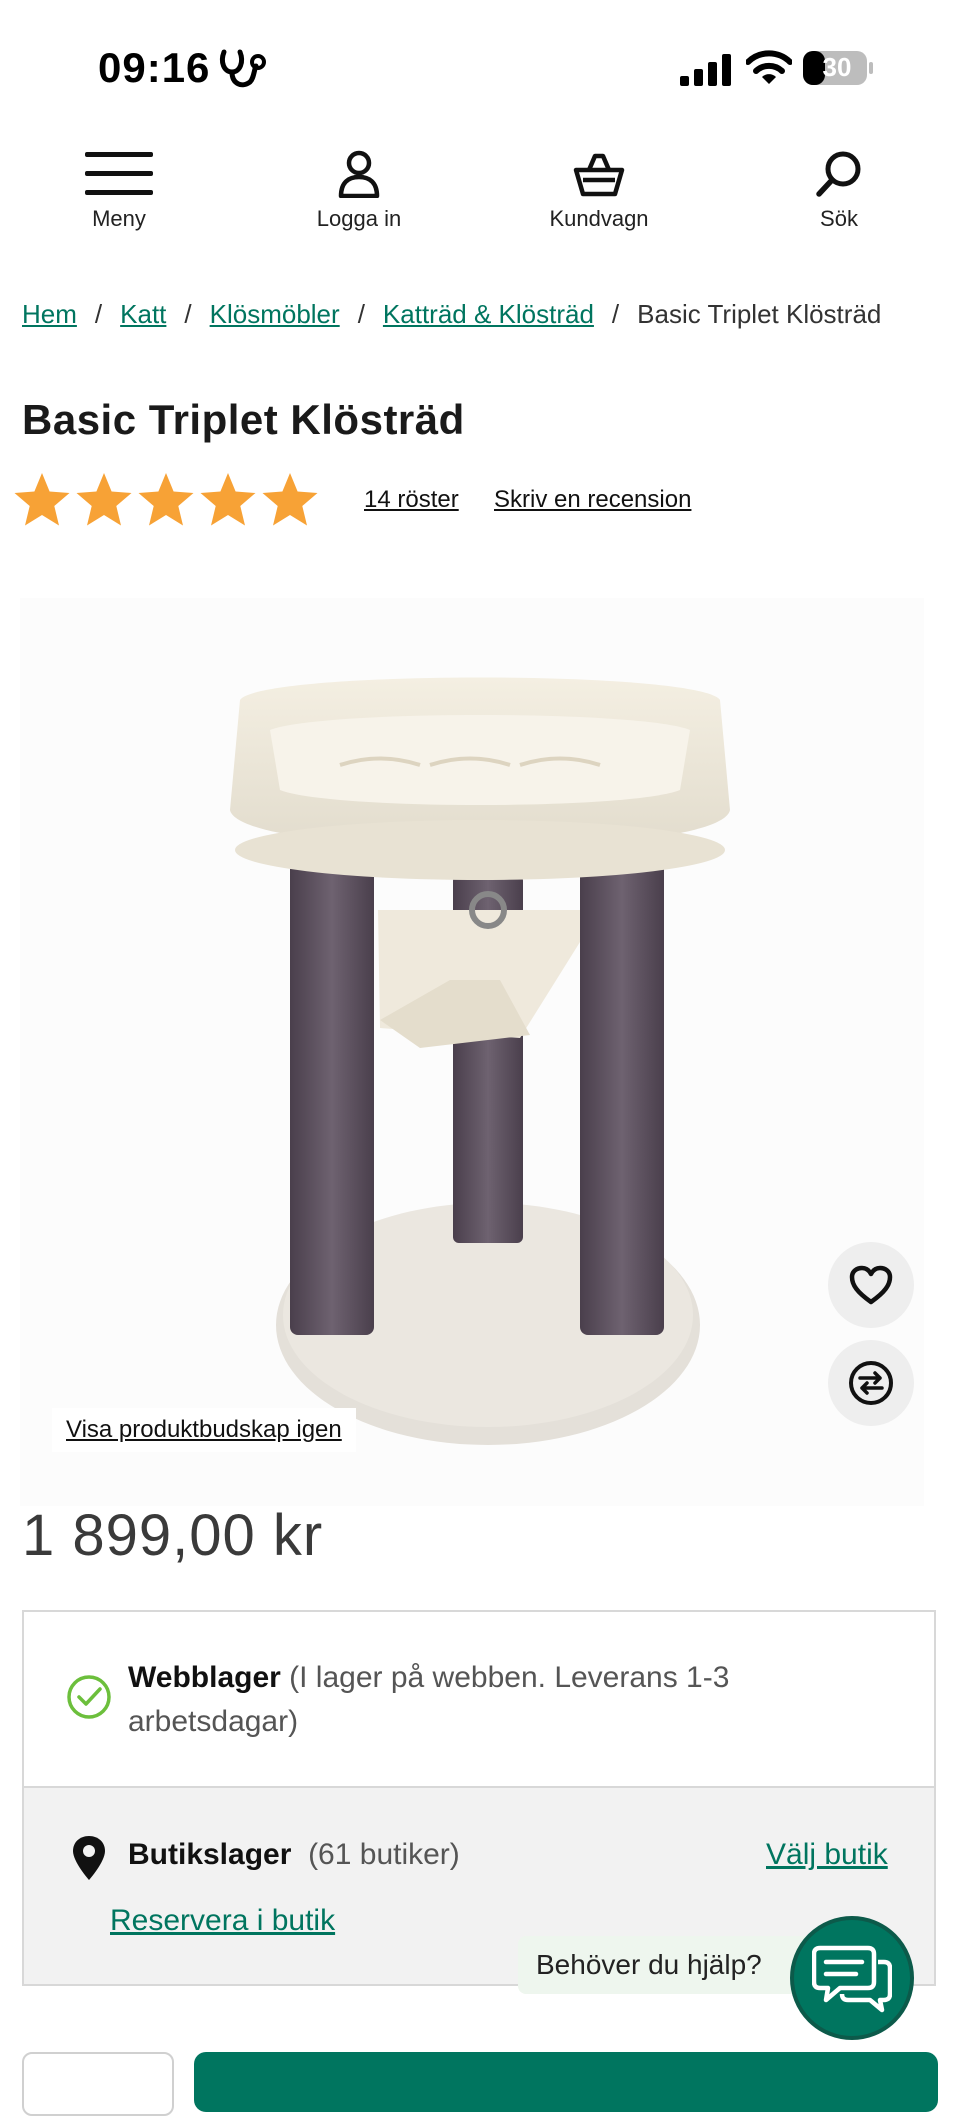  Describe the element at coordinates (759, 314) in the screenshot. I see `breadcrumb-current: Basic Triplet Klösträd` at that location.